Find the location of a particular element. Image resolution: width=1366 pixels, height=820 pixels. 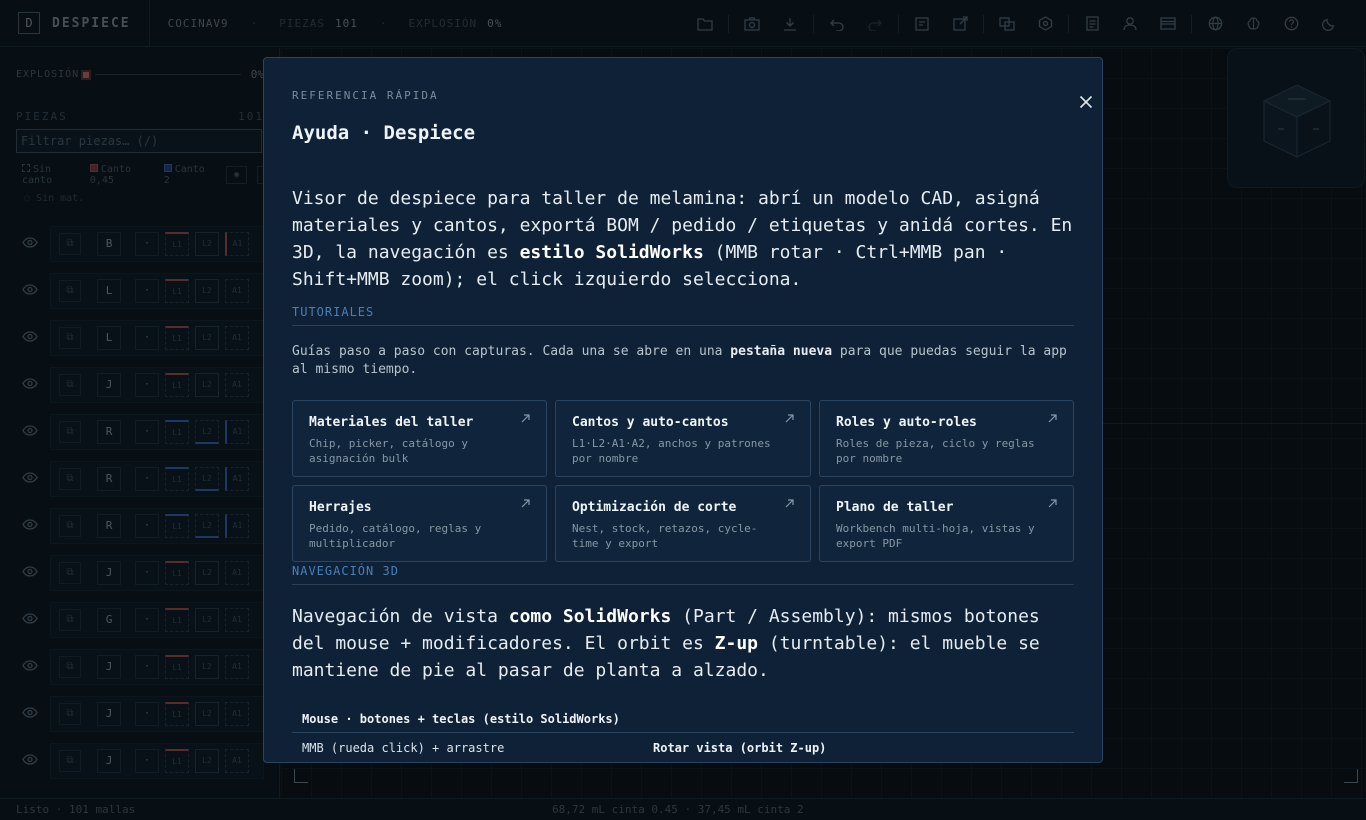

modal-kicker: REFERENCIA RÁPIDA is located at coordinates (365, 95).